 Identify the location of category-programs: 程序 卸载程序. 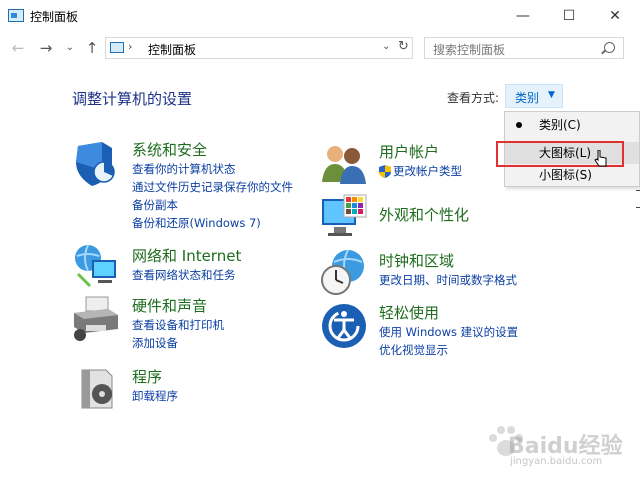
(155, 385).